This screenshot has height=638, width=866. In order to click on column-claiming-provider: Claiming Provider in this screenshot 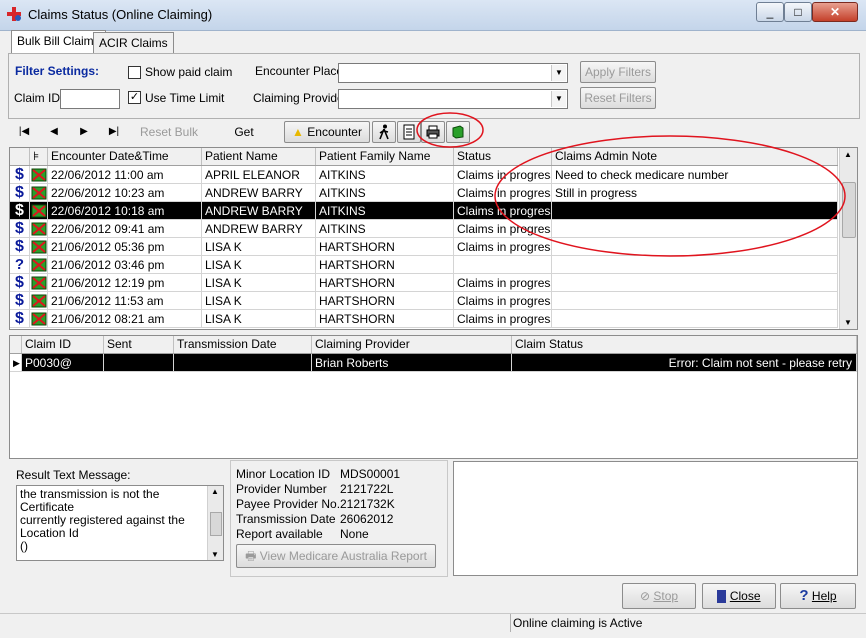, I will do `click(412, 344)`.